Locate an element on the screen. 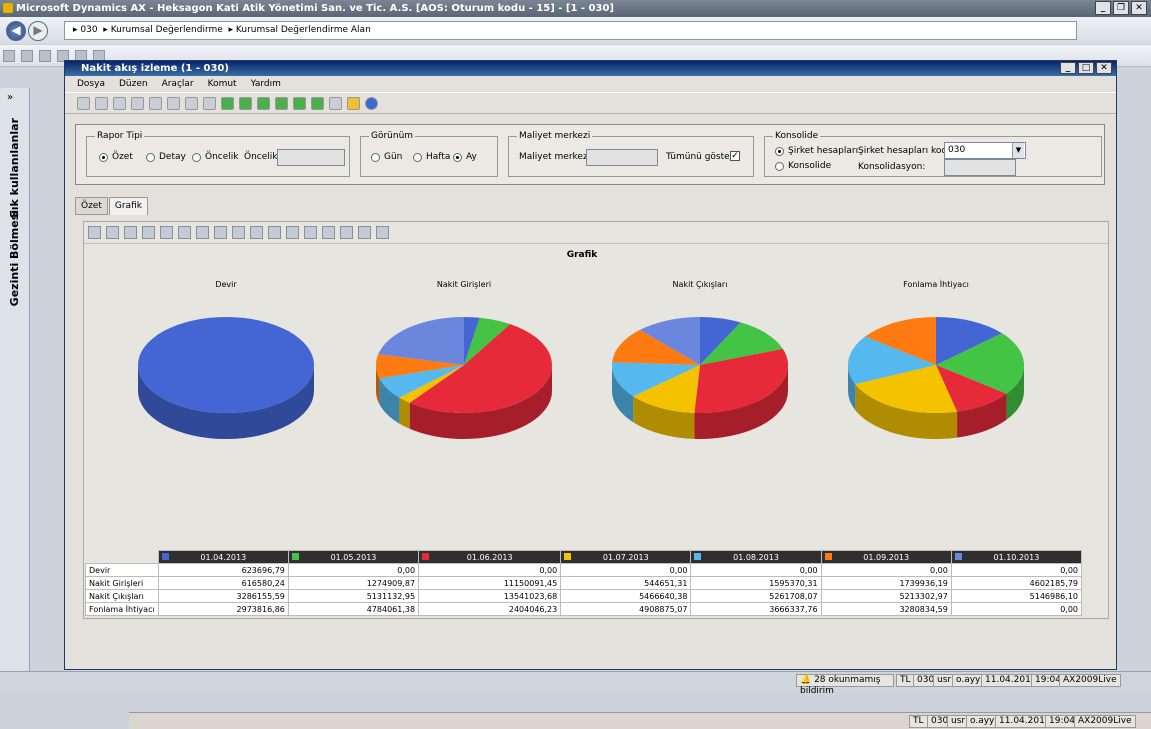  window-minimize-button: _ is located at coordinates (1068, 68).